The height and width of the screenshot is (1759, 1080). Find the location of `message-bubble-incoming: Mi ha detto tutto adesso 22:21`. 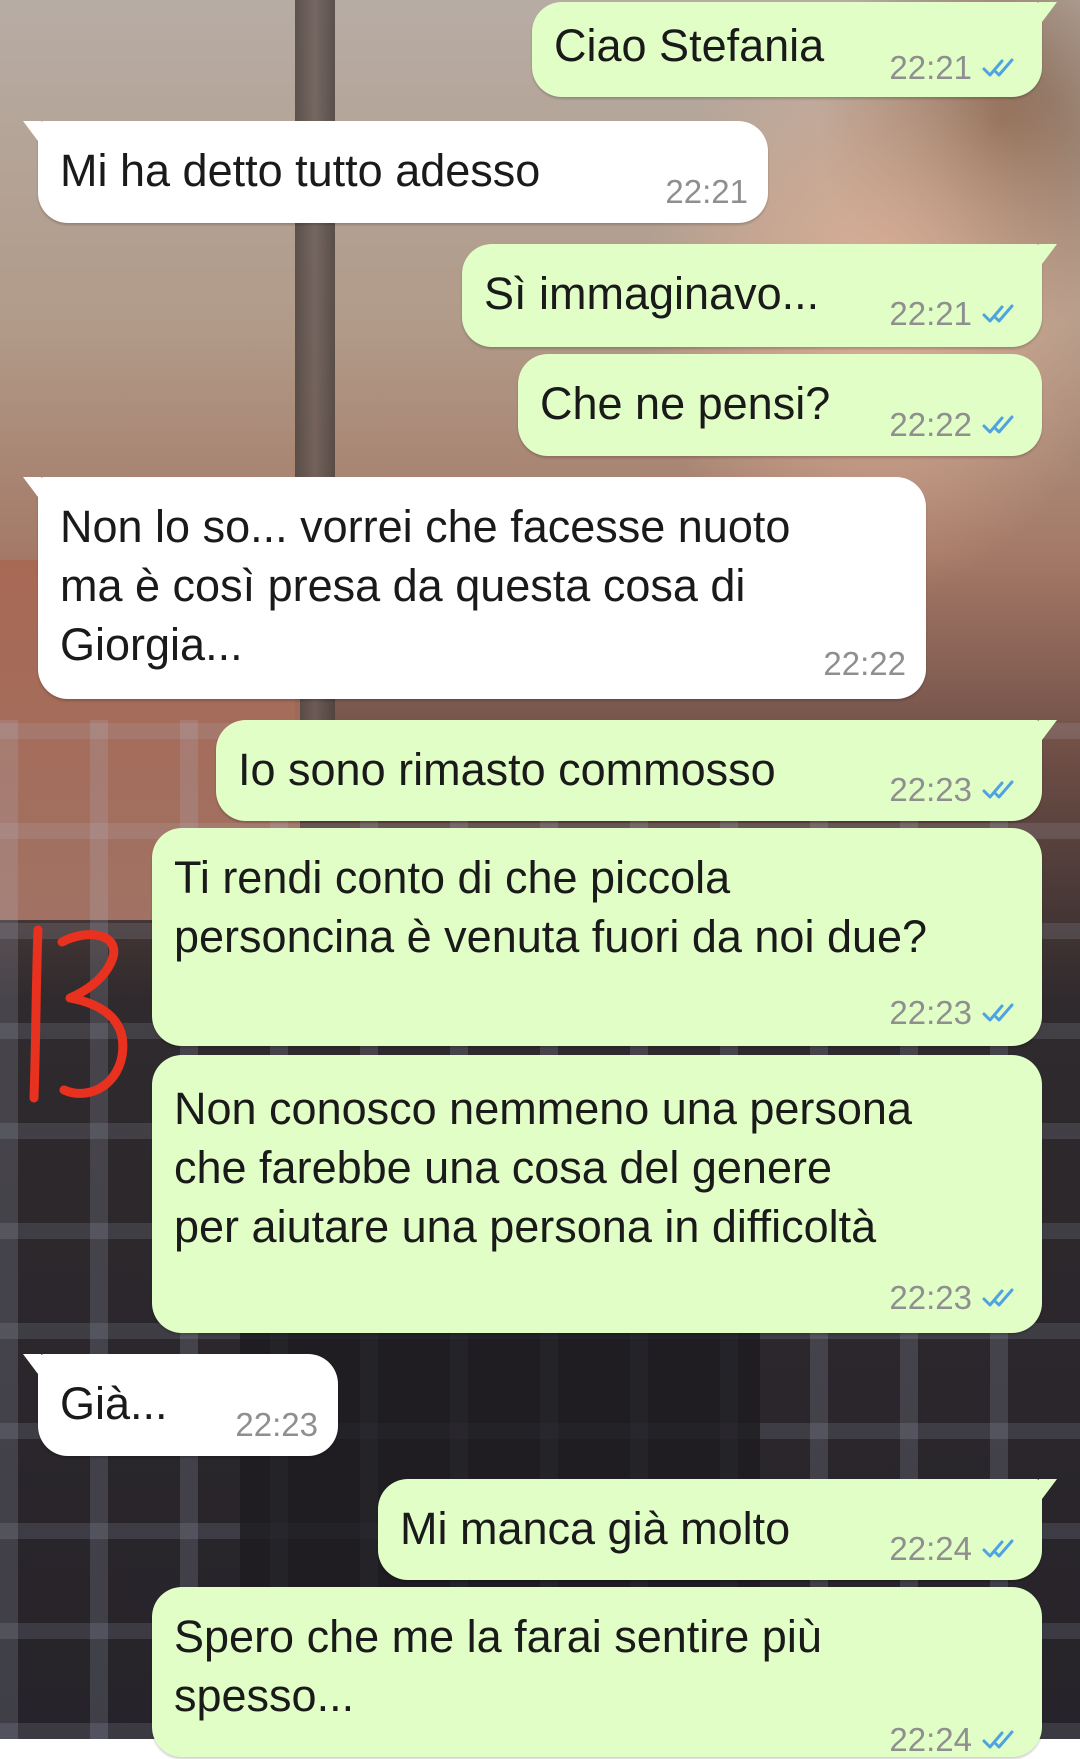

message-bubble-incoming: Mi ha detto tutto adesso 22:21 is located at coordinates (395, 172).